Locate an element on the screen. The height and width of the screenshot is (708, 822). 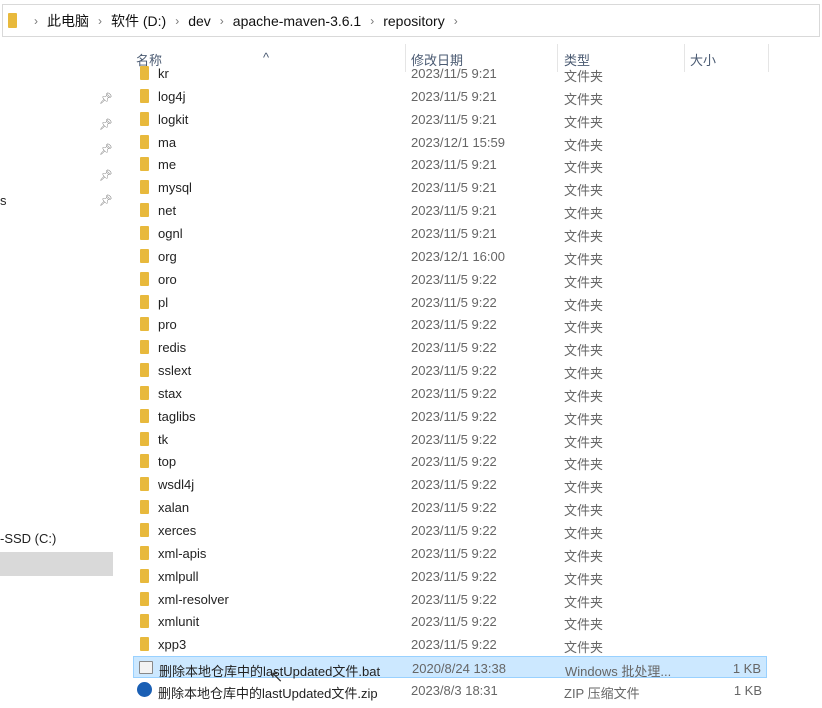
file-row: sslext 2023/11/5 9:22 文件夹 is located at coordinates (450, 370).